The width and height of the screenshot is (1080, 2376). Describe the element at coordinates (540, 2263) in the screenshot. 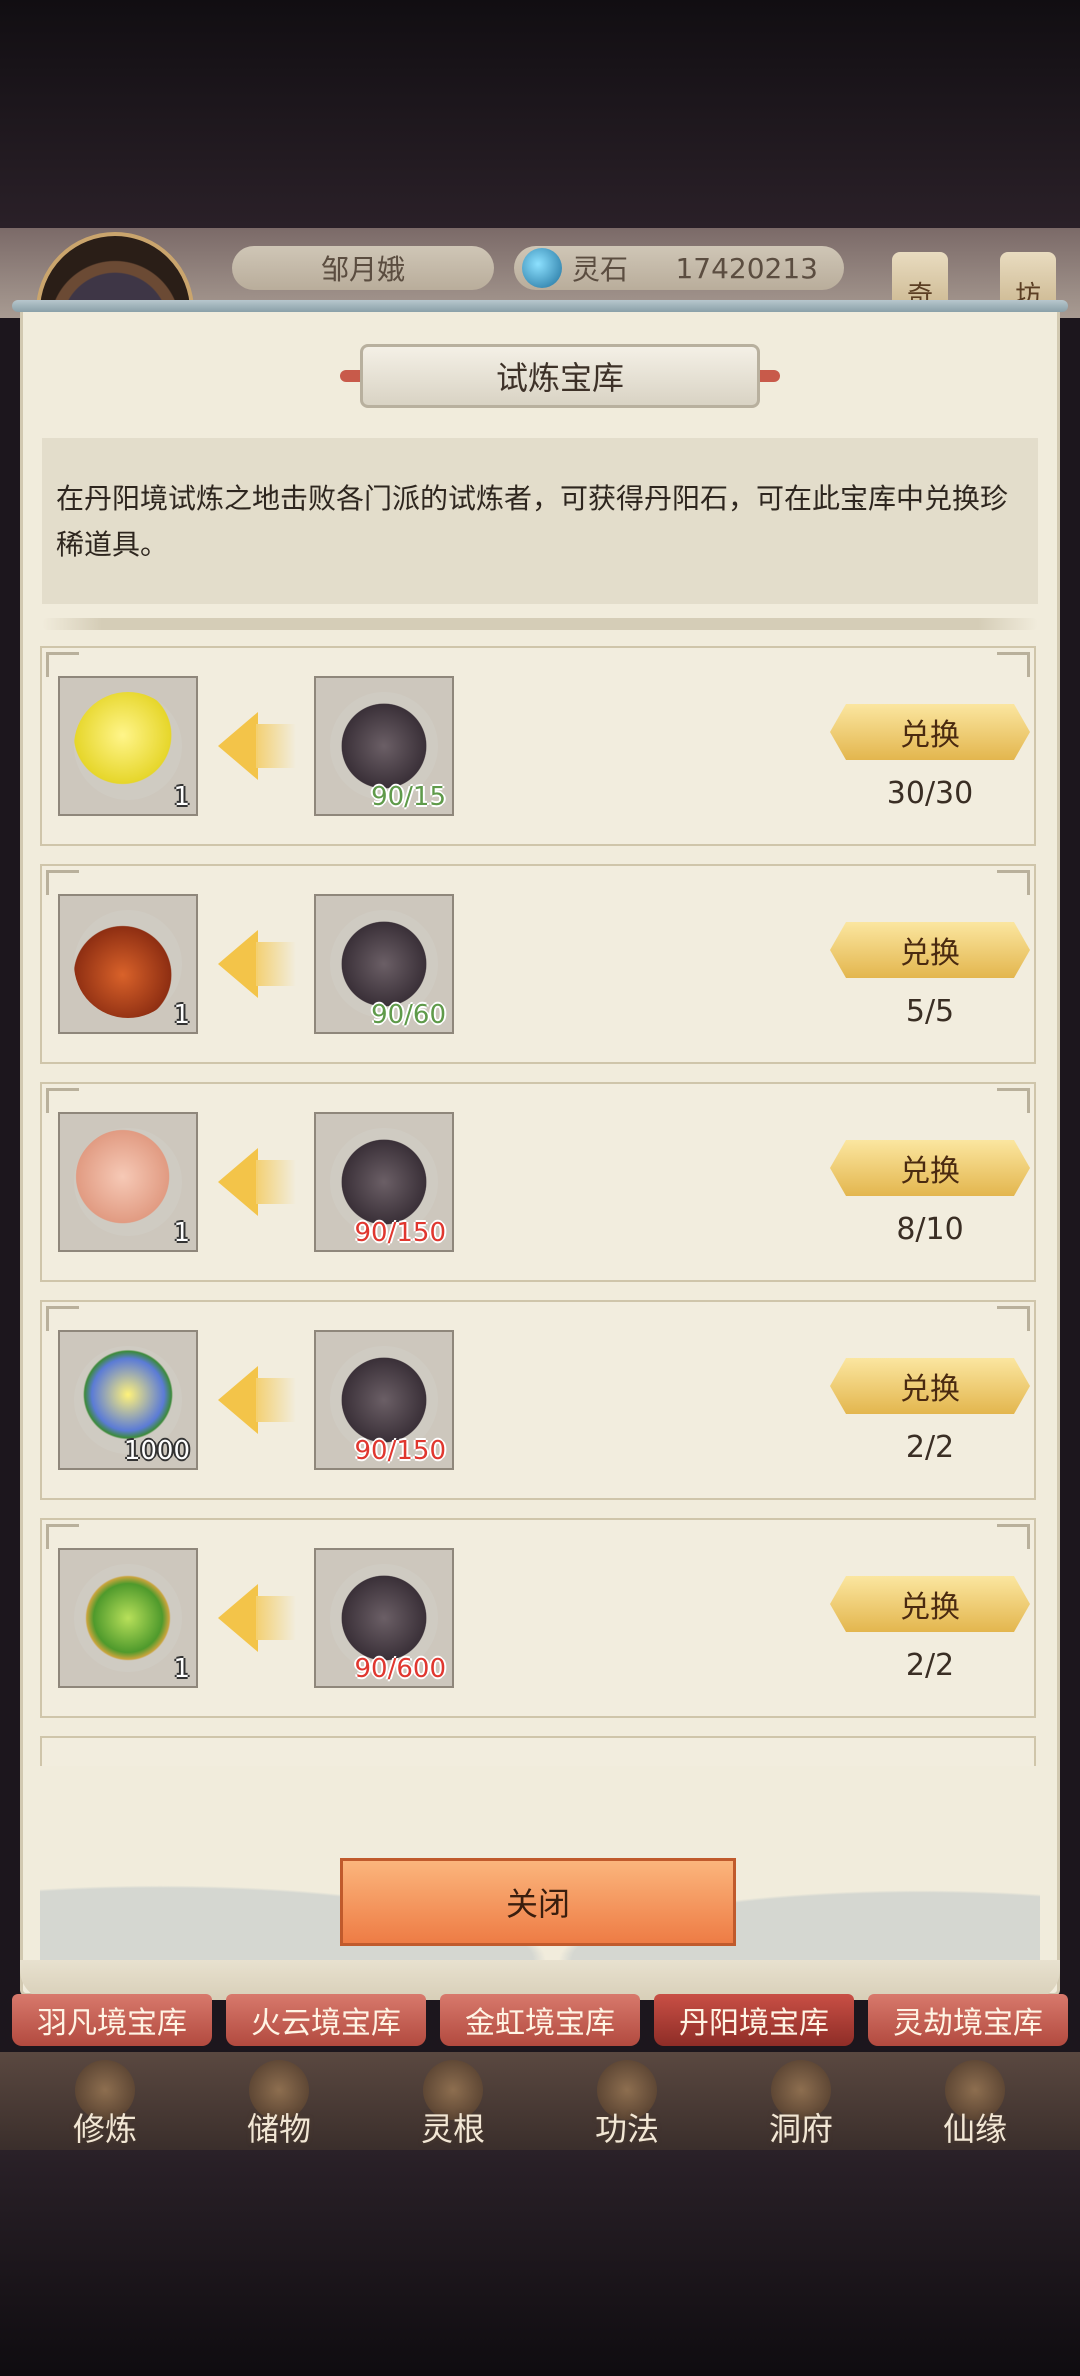

I see `bottom-background` at that location.